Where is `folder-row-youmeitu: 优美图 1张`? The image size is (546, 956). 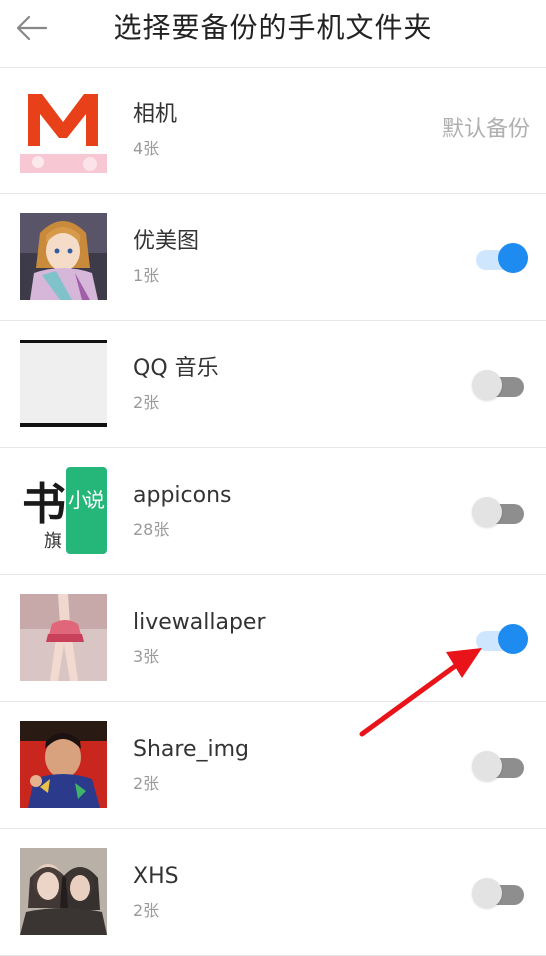 folder-row-youmeitu: 优美图 1张 is located at coordinates (273, 257).